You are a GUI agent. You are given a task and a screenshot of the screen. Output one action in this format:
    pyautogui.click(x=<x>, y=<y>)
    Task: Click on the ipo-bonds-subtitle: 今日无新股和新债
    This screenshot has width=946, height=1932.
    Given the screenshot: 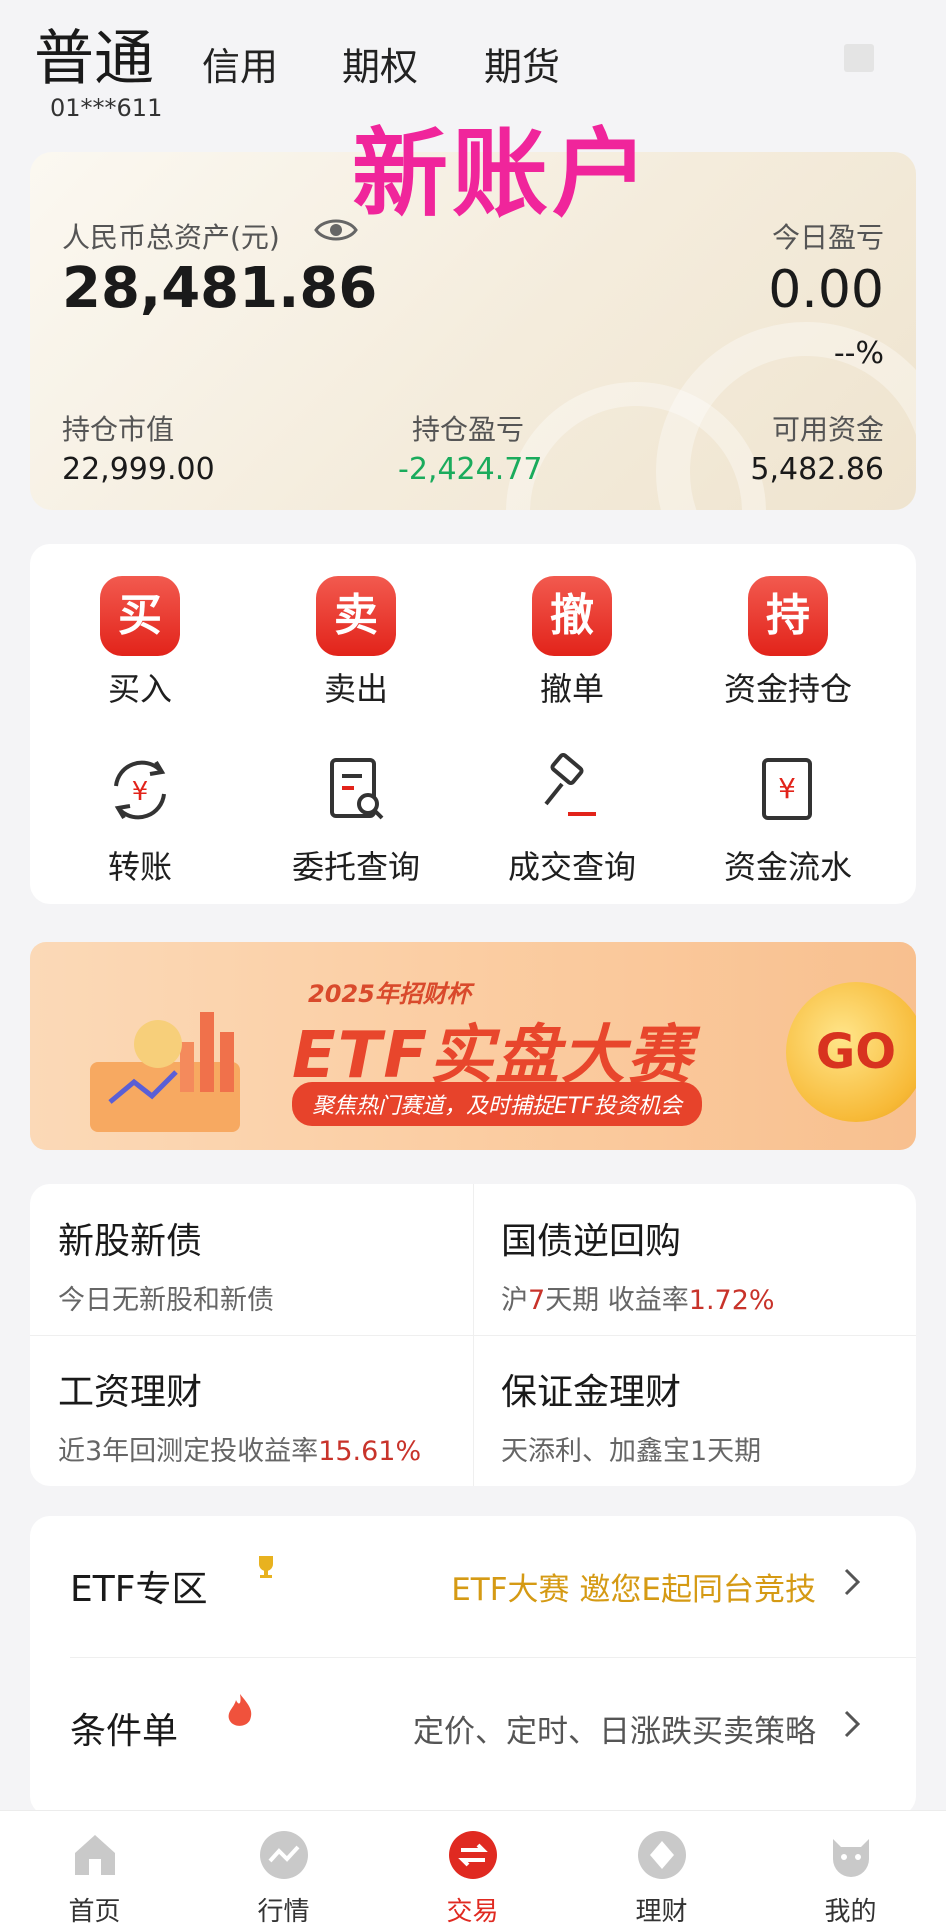 What is the action you would take?
    pyautogui.click(x=166, y=1300)
    